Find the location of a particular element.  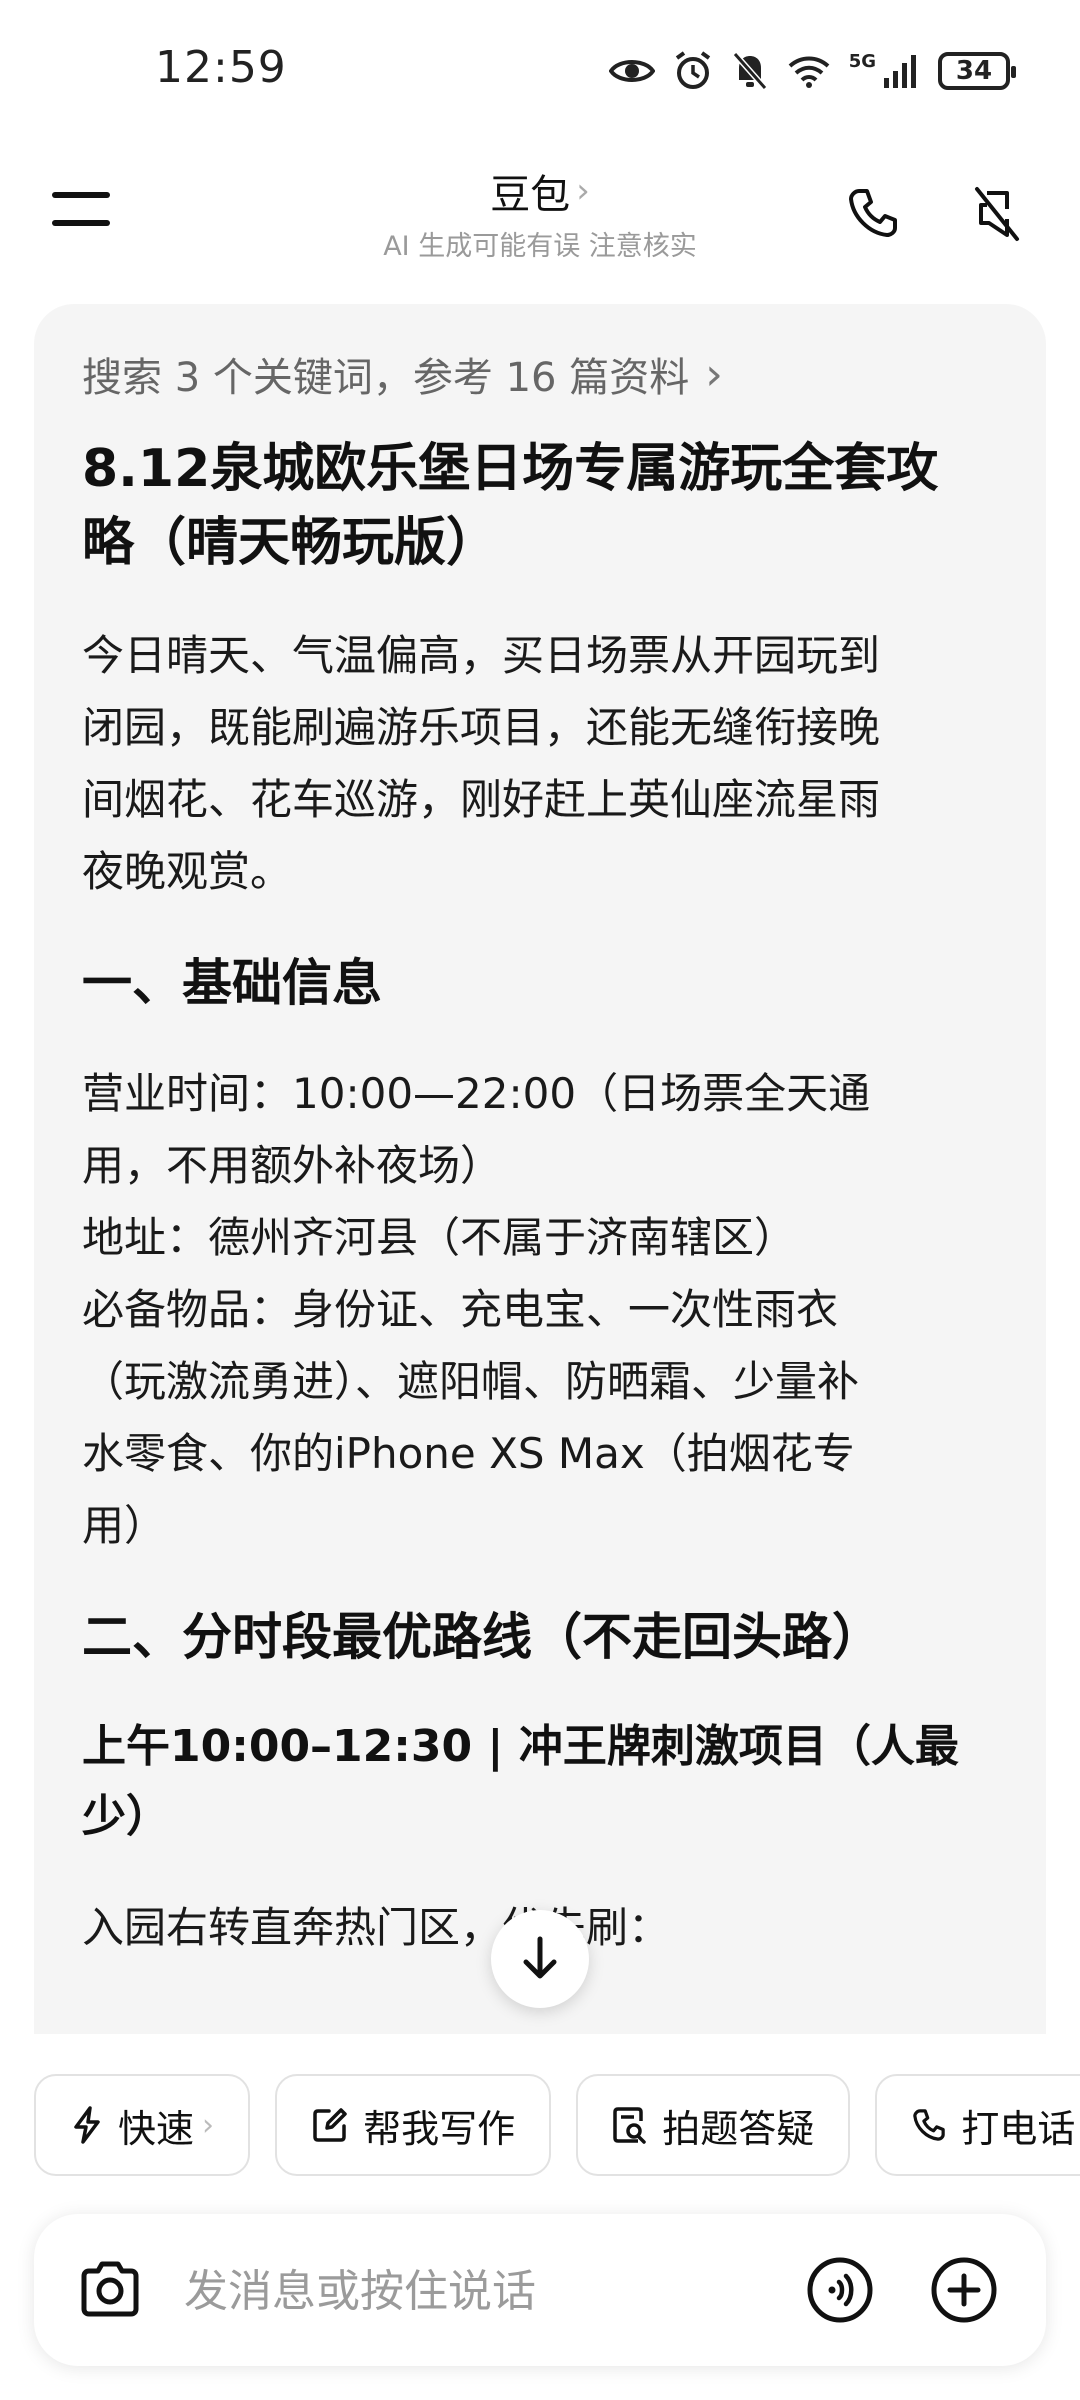

text-line: 间烟花、花车巡游，刚好赶上英仙座流星雨 is located at coordinates (481, 799).